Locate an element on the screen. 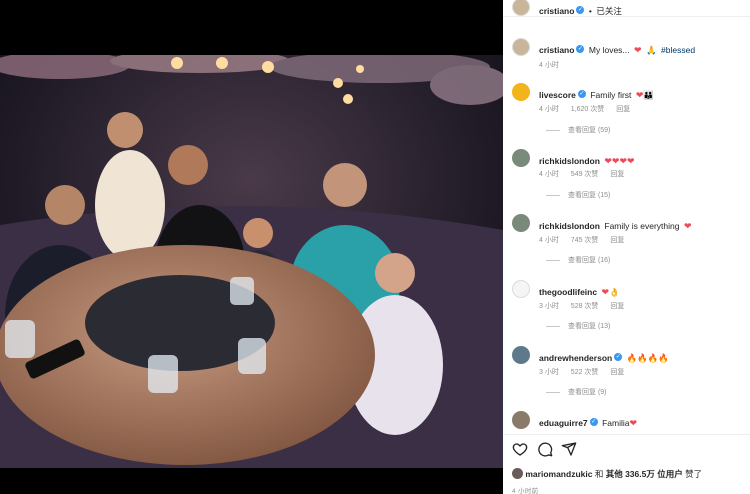 This screenshot has height=494, width=750. view-replies-button: 查看回复 (59) is located at coordinates (578, 130).